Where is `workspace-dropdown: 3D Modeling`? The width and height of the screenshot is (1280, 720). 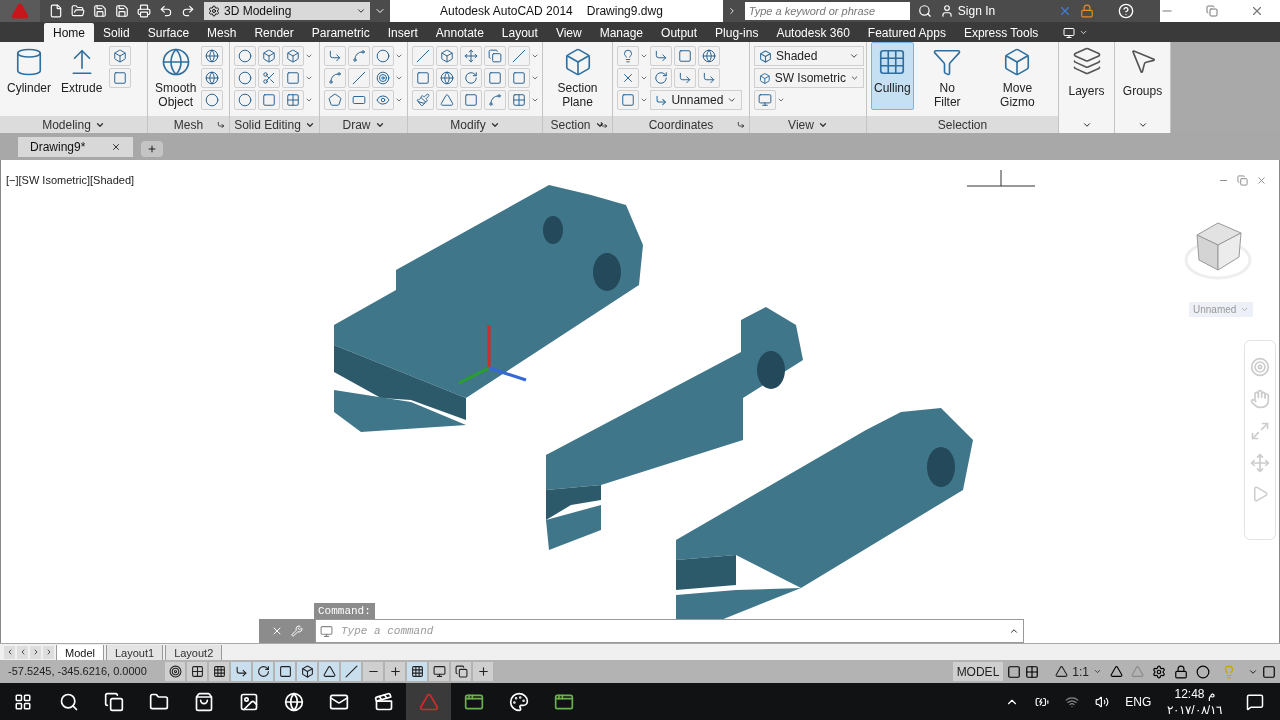 workspace-dropdown: 3D Modeling is located at coordinates (287, 11).